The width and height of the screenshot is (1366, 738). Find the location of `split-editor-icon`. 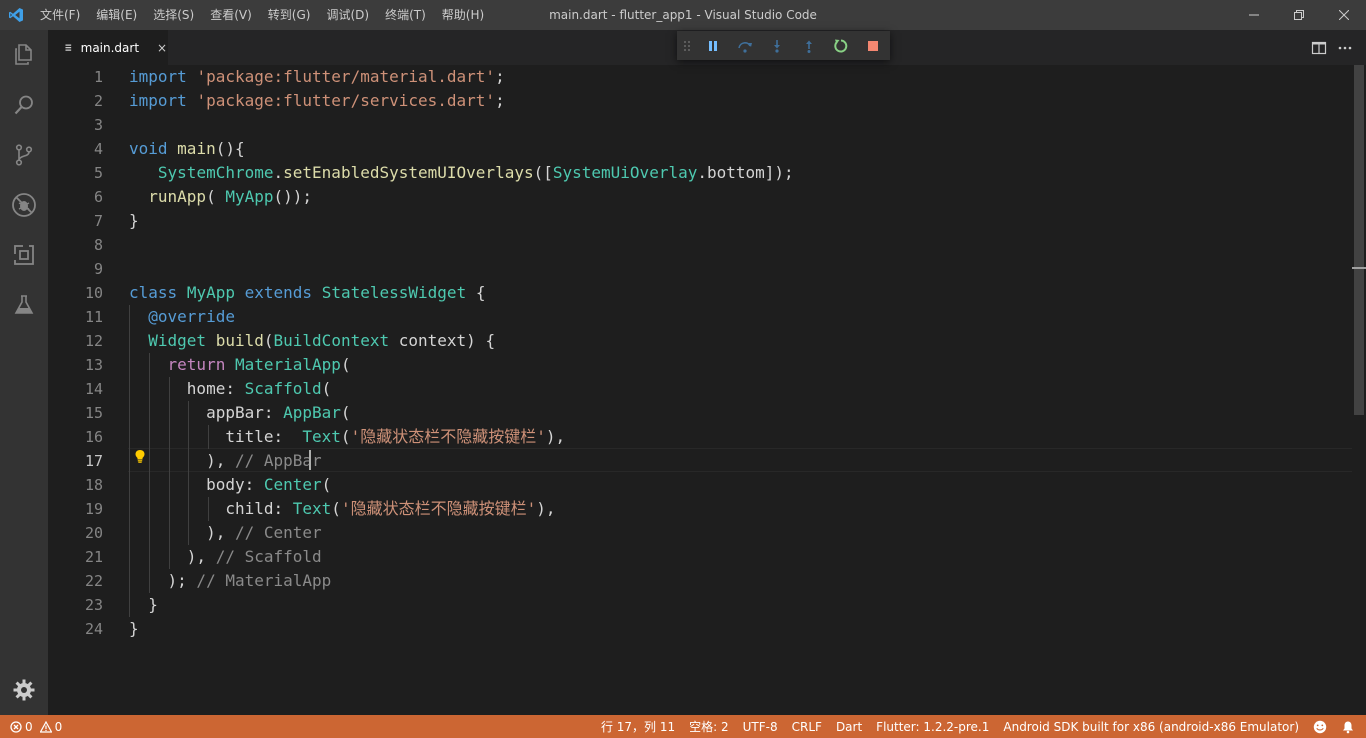

split-editor-icon is located at coordinates (1319, 47).